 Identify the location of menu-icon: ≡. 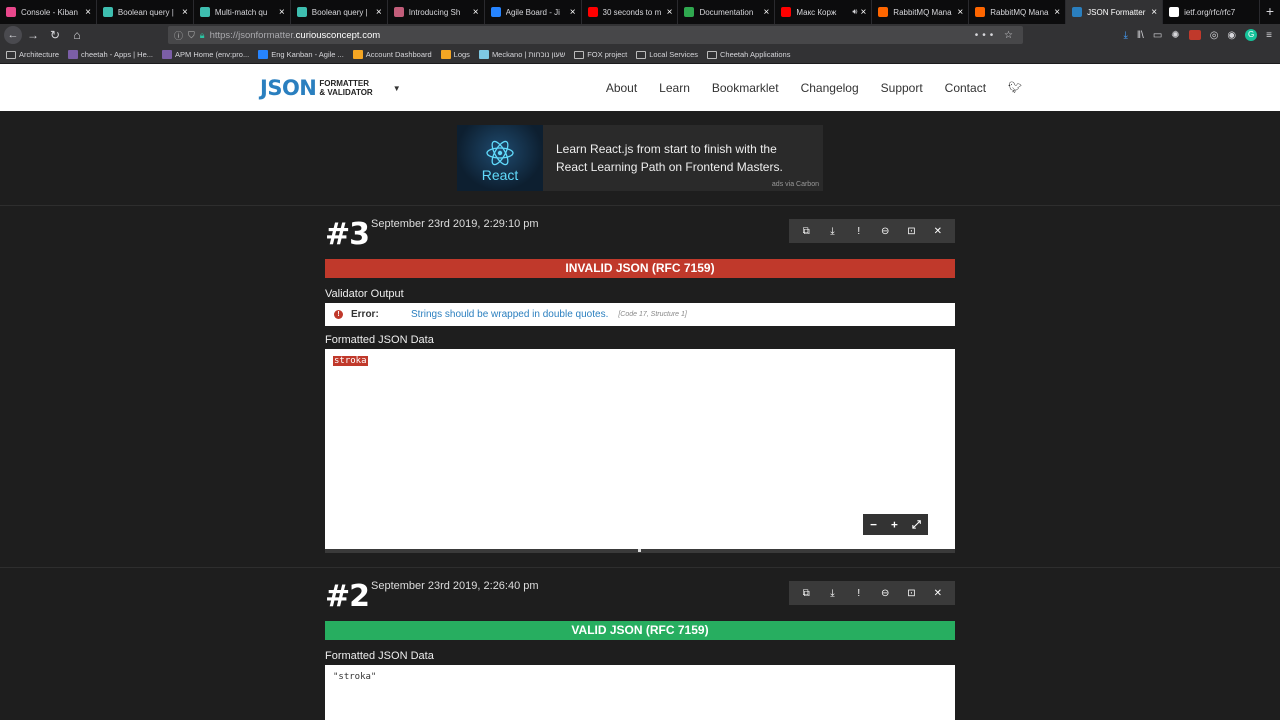
(1269, 35).